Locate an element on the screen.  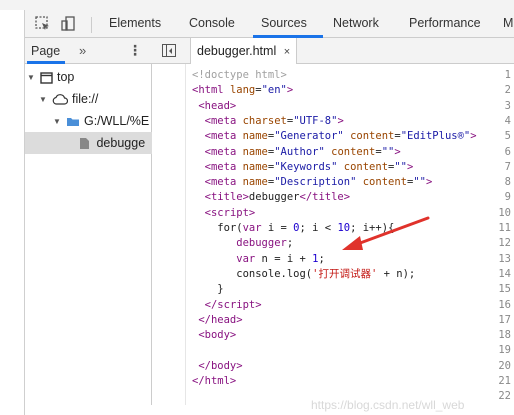
folder-icon is located at coordinates (73, 122).